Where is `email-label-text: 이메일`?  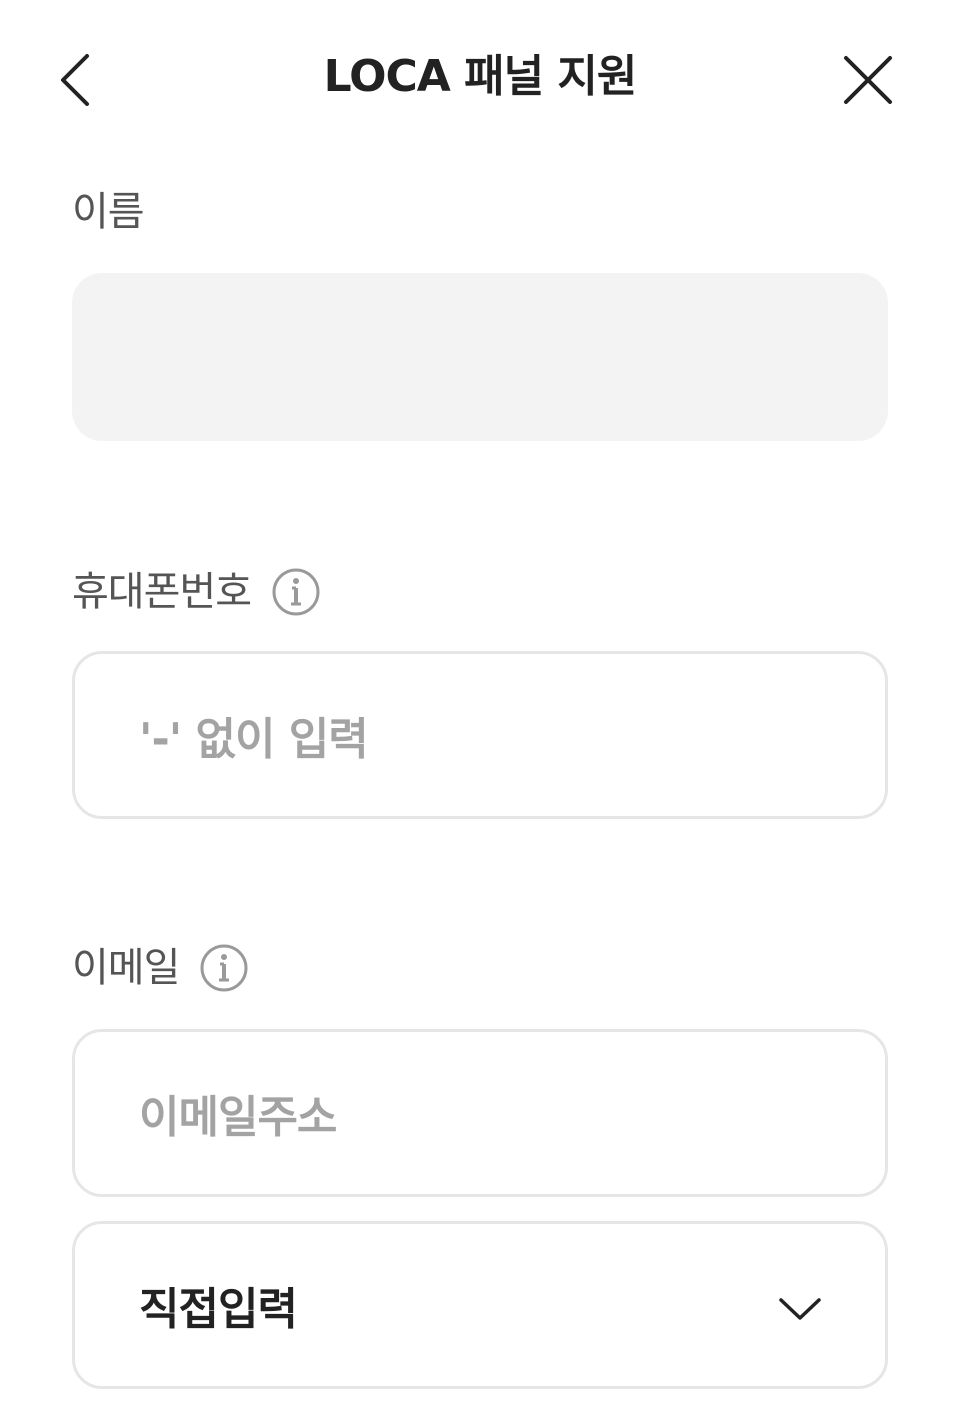
email-label-text: 이메일 is located at coordinates (126, 968).